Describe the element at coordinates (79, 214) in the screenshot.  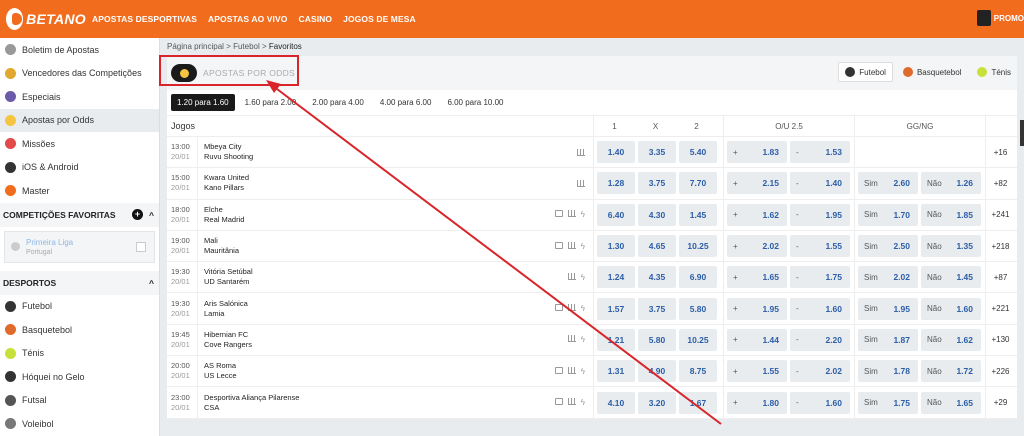
I see `favorites-header: COMPETIÇÕES FAVORITAS + ^` at that location.